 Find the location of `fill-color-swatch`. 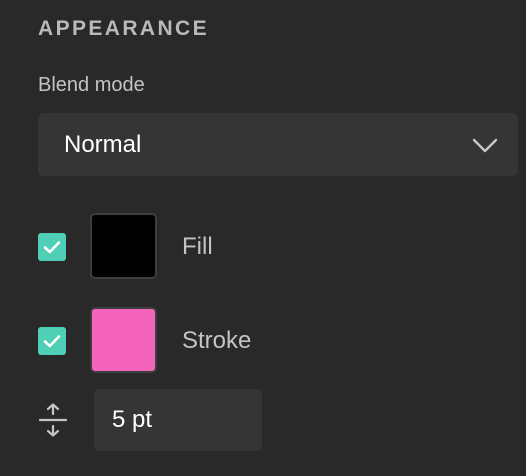

fill-color-swatch is located at coordinates (123, 246).